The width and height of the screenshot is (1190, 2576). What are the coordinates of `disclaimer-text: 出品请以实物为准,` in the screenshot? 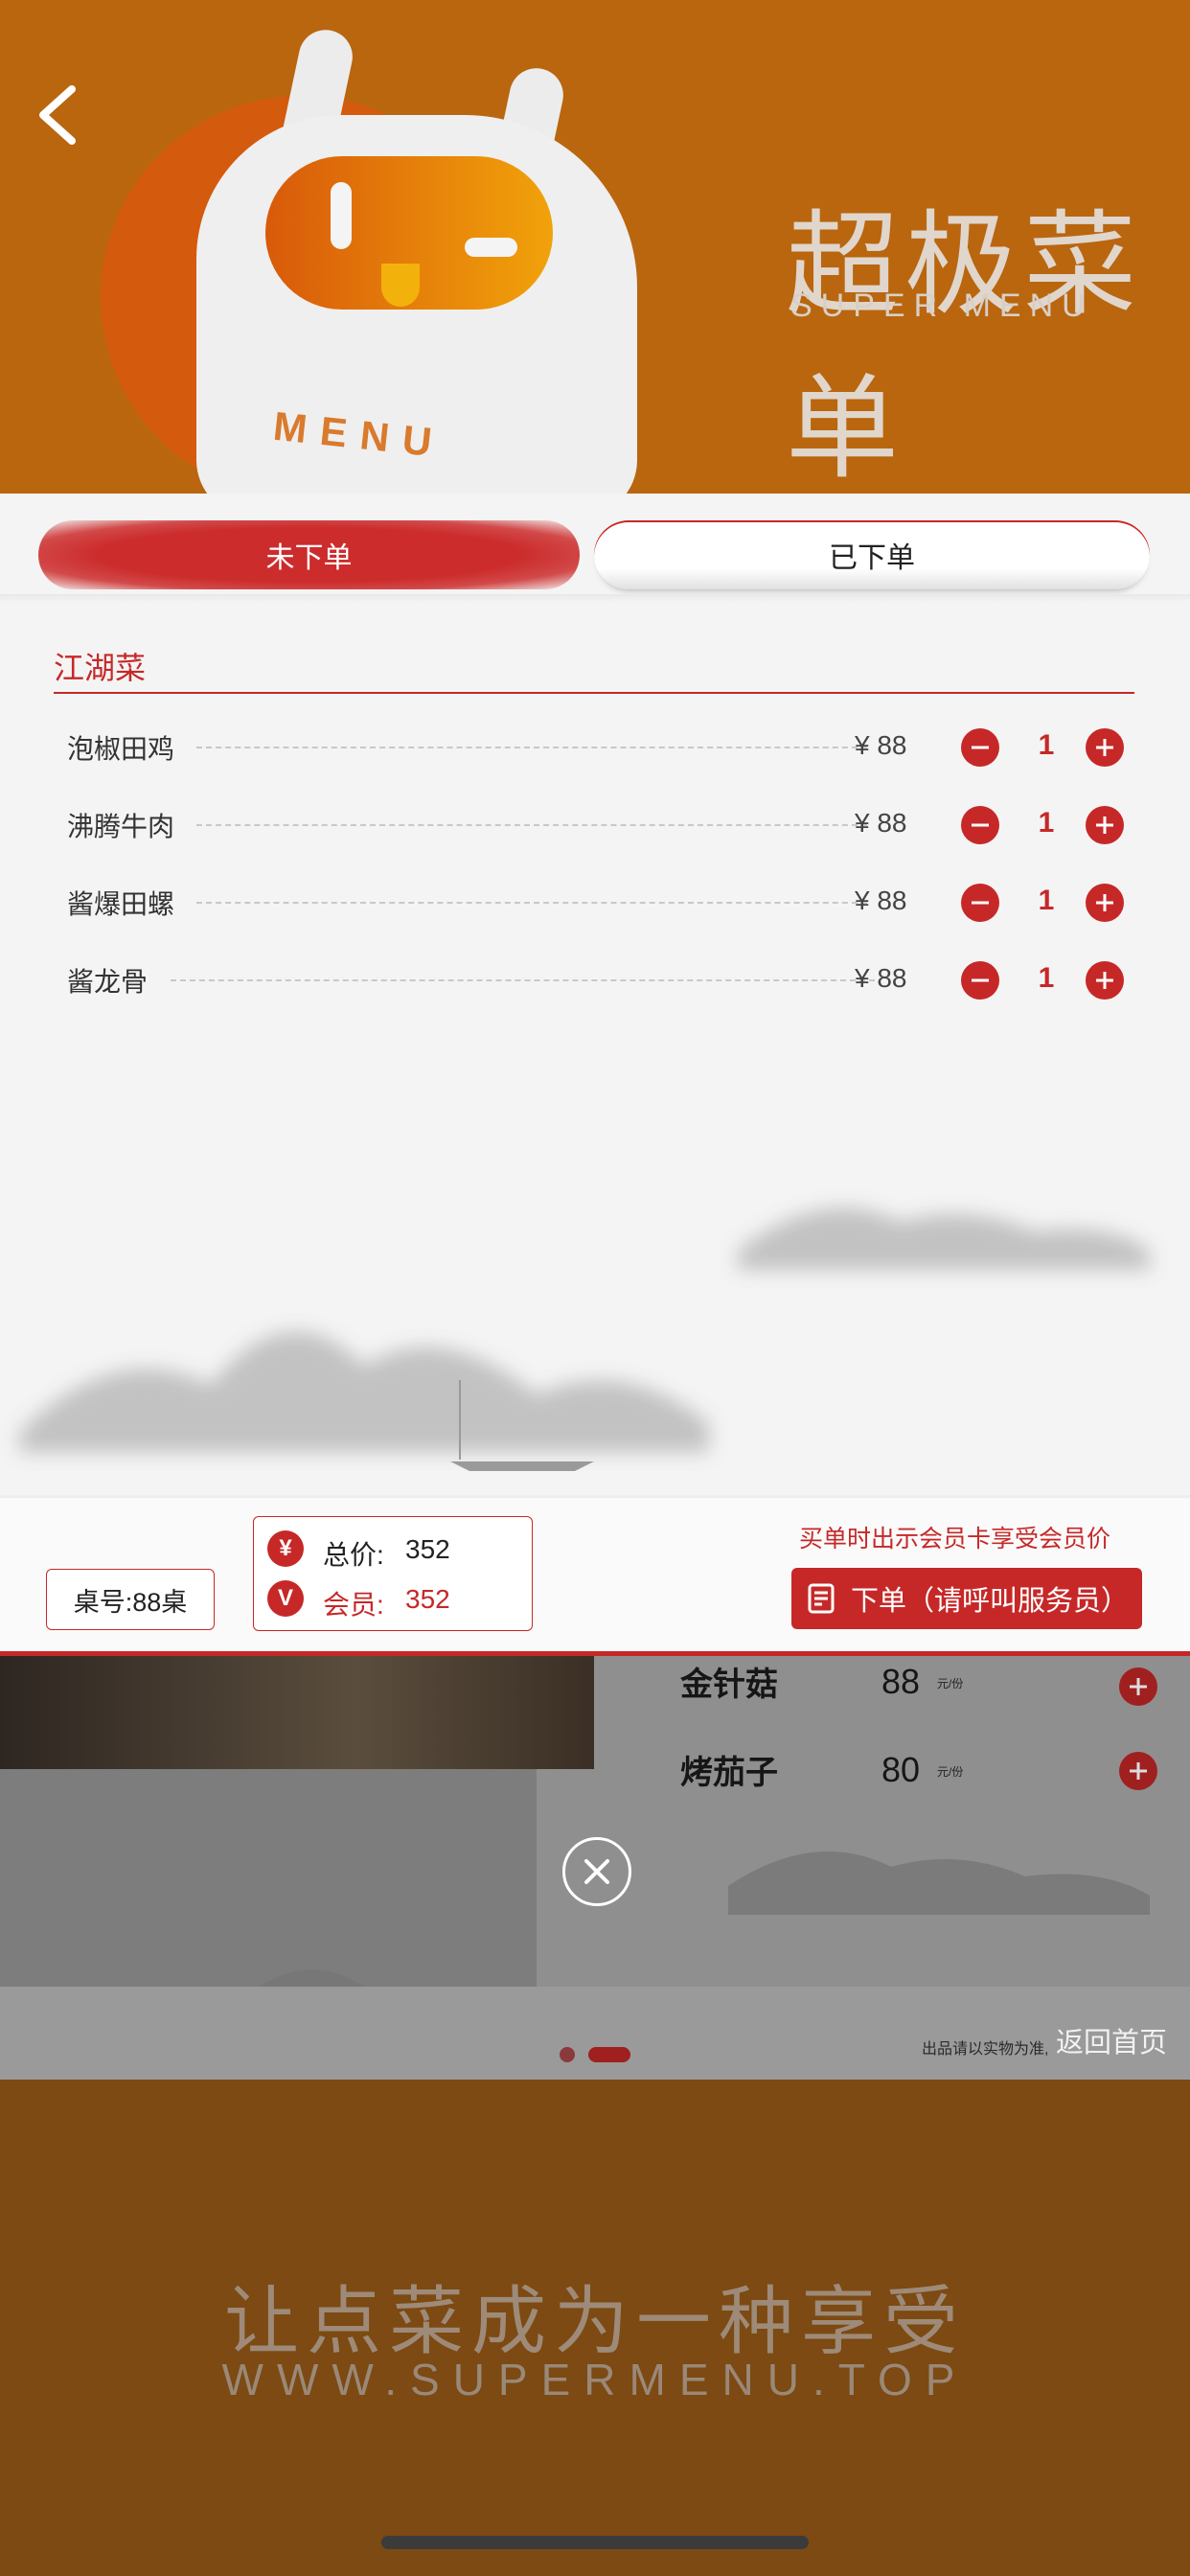 It's located at (985, 2049).